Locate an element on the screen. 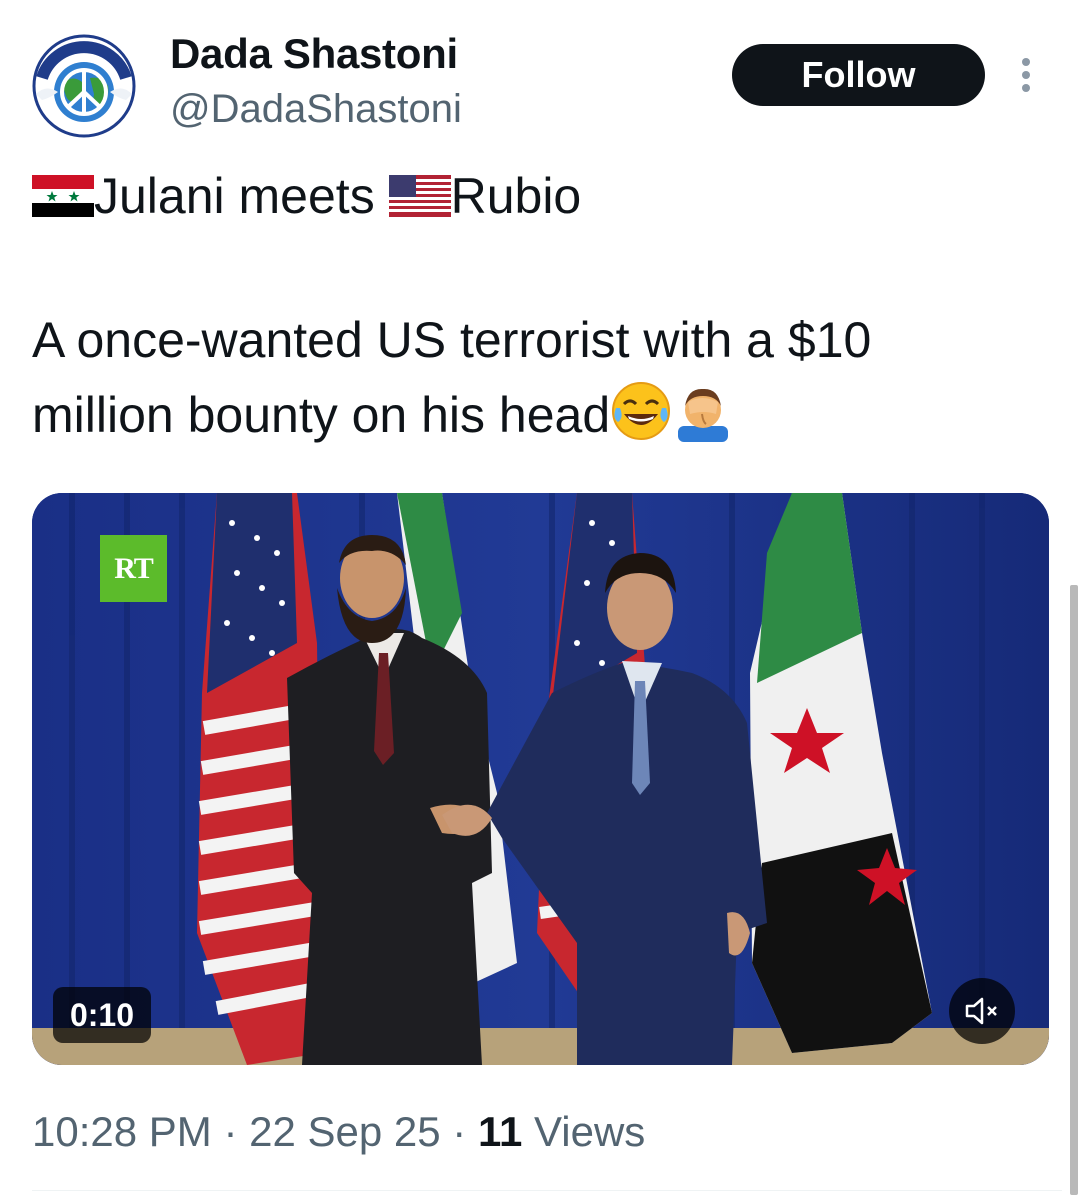 The image size is (1080, 1195). author-handle: @DadaShastoni is located at coordinates (316, 109).